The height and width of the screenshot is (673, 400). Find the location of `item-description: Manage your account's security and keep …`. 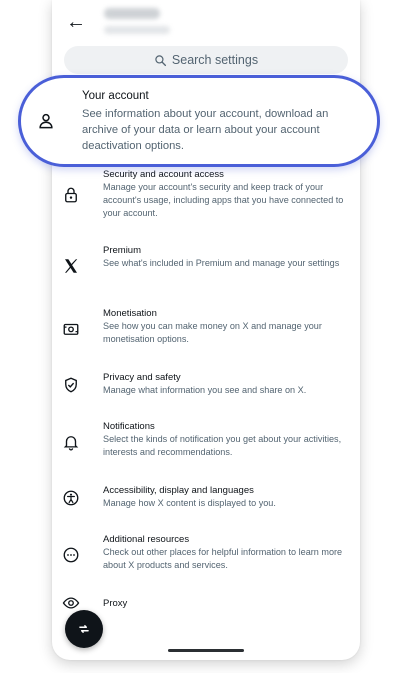

item-description: Manage your account's security and keep … is located at coordinates (223, 200).